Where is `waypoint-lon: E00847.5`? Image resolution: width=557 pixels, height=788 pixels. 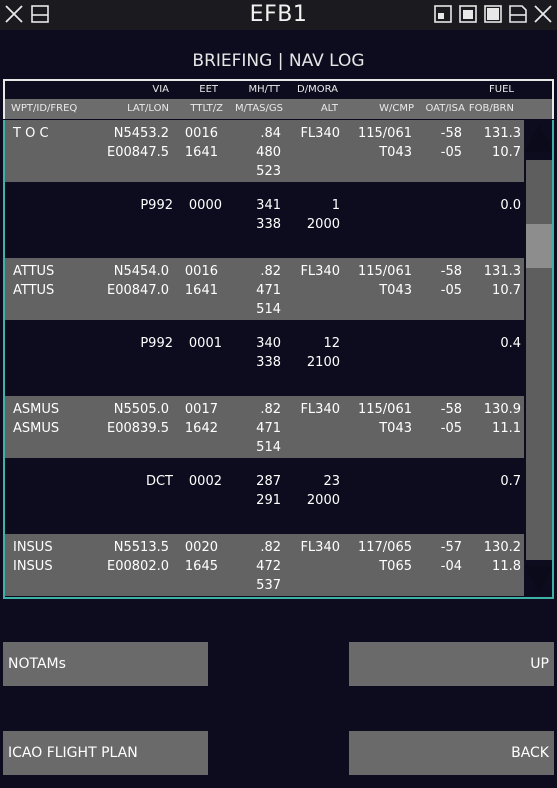 waypoint-lon: E00847.5 is located at coordinates (138, 152).